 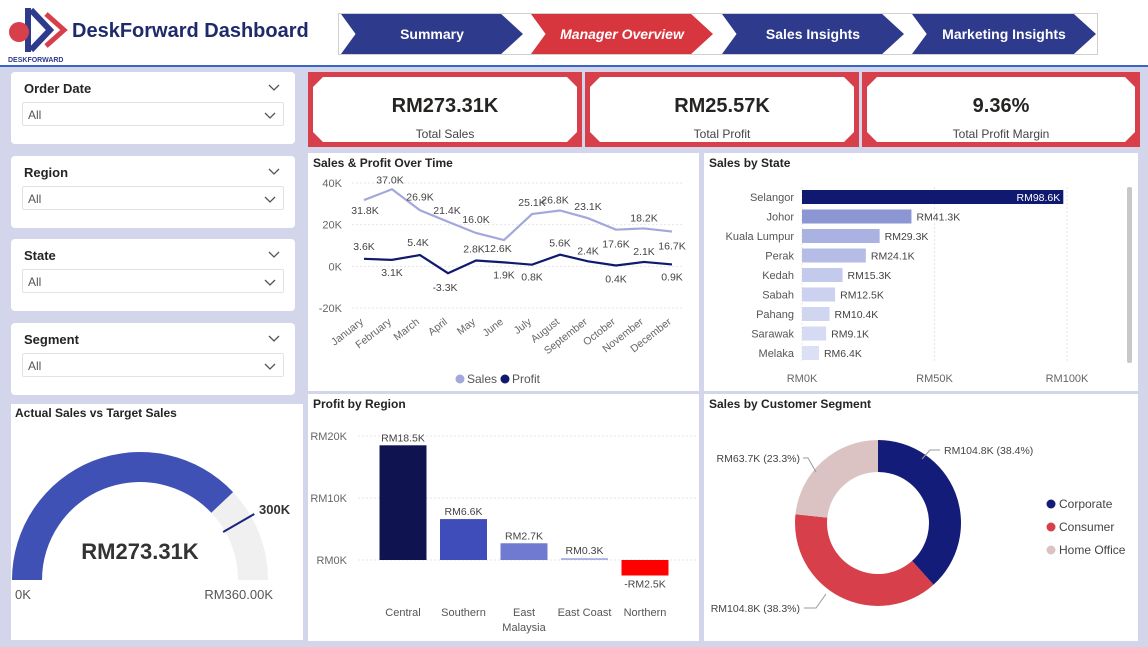 I want to click on y-tick-label: RM20K, so click(x=328, y=437).